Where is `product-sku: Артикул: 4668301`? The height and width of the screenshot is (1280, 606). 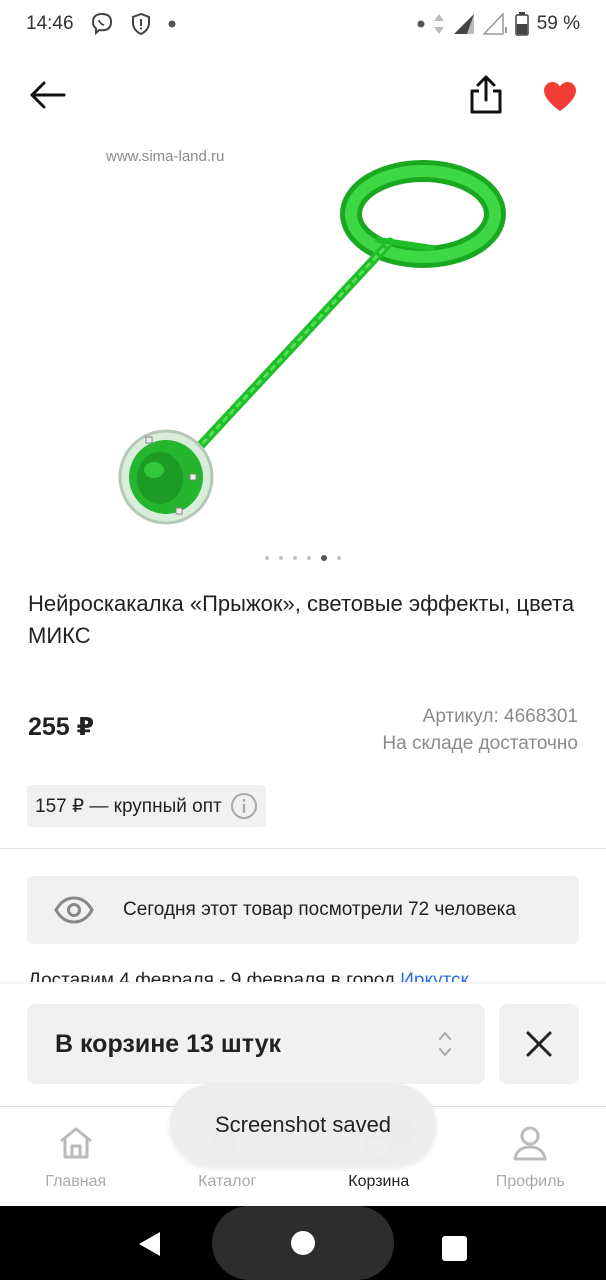
product-sku: Артикул: 4668301 is located at coordinates (500, 716).